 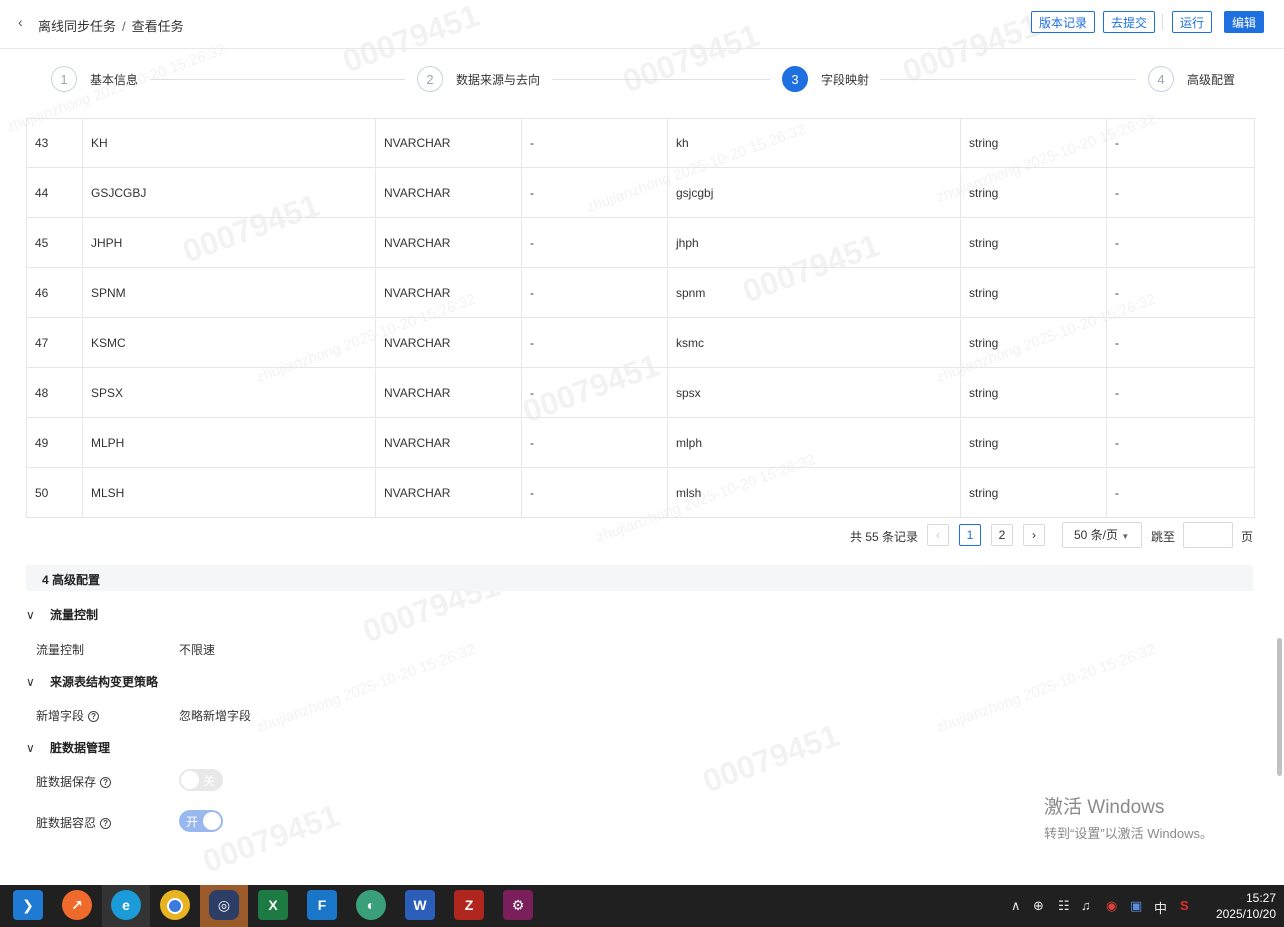 I want to click on version-history-button: 版本记录, so click(x=1063, y=22).